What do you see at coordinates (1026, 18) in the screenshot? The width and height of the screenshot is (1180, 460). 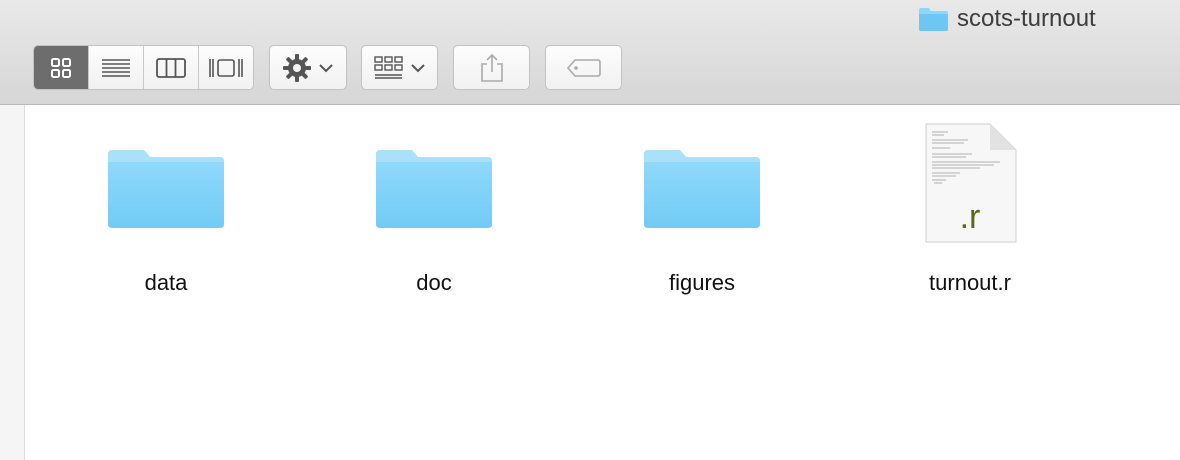 I see `window-title-text: scots-turnout` at bounding box center [1026, 18].